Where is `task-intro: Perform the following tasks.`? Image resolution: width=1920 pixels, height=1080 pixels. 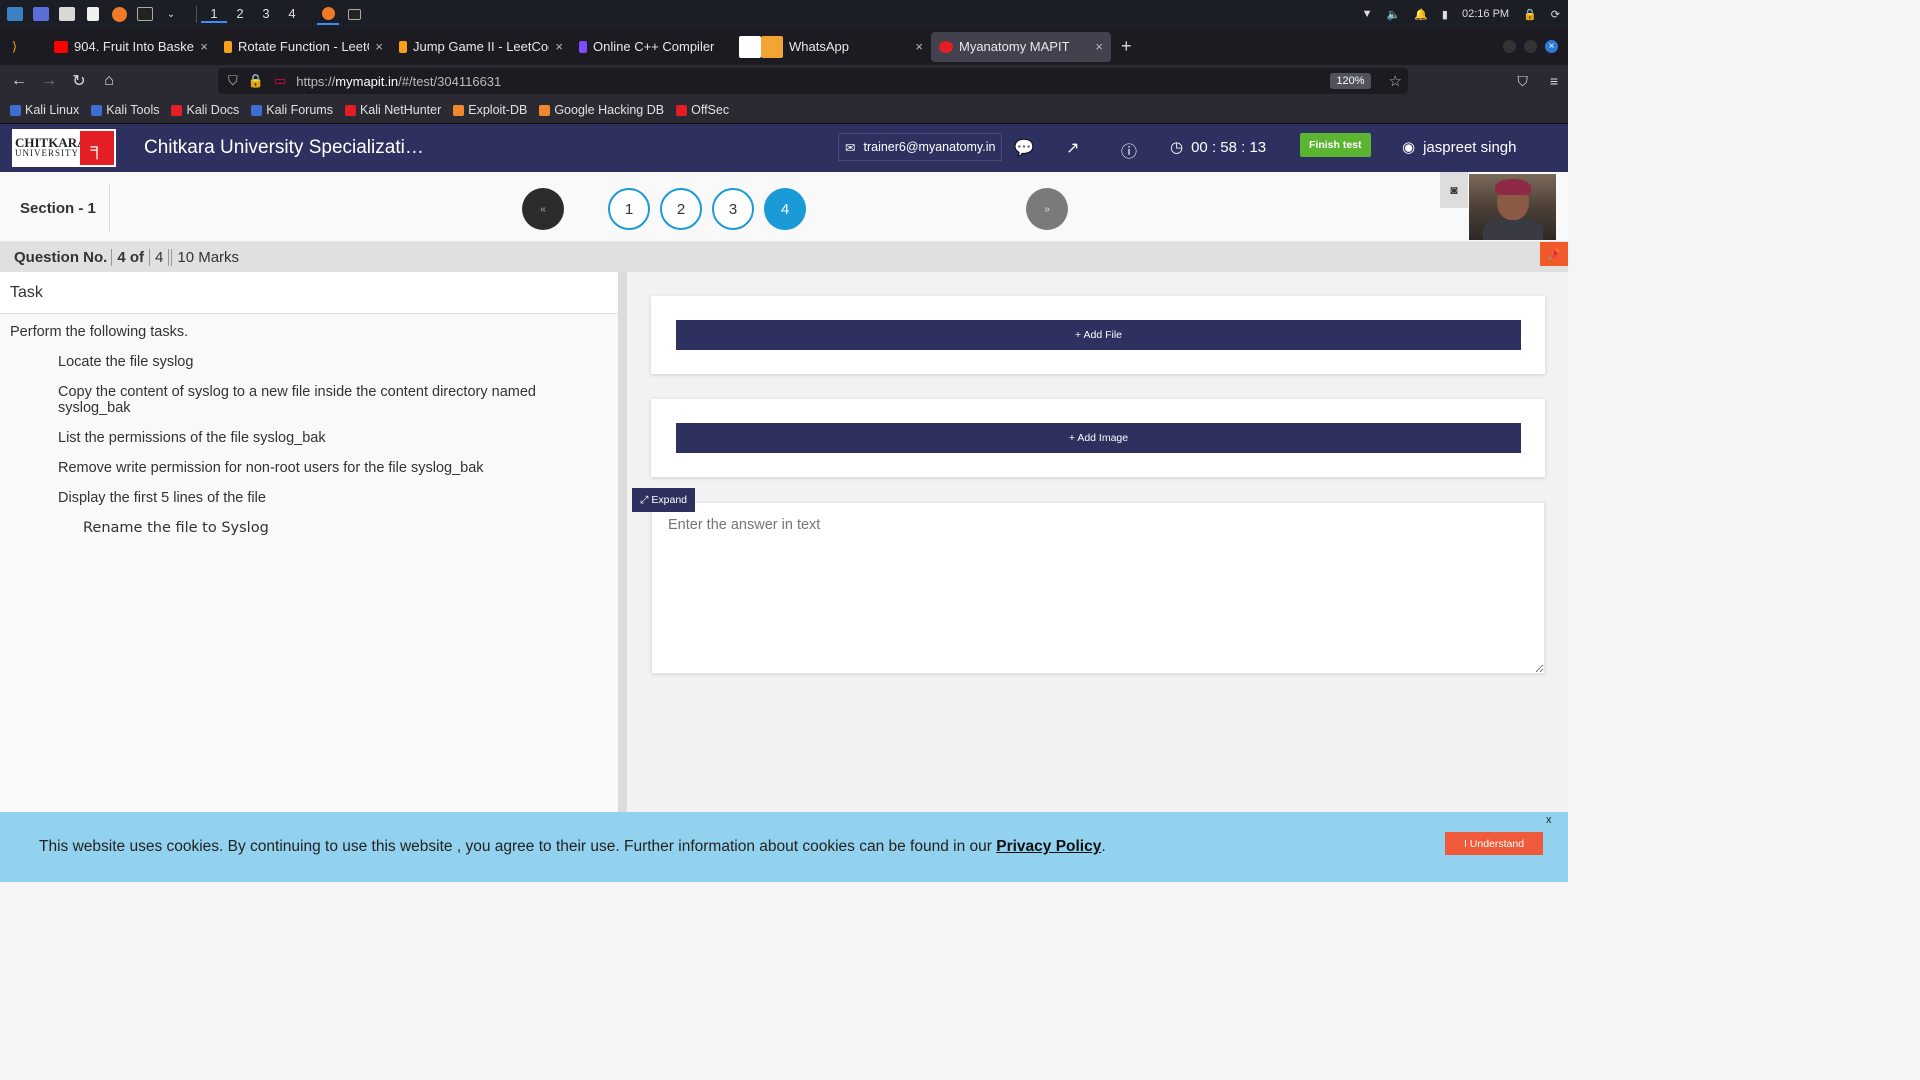
task-intro: Perform the following tasks. is located at coordinates (99, 332).